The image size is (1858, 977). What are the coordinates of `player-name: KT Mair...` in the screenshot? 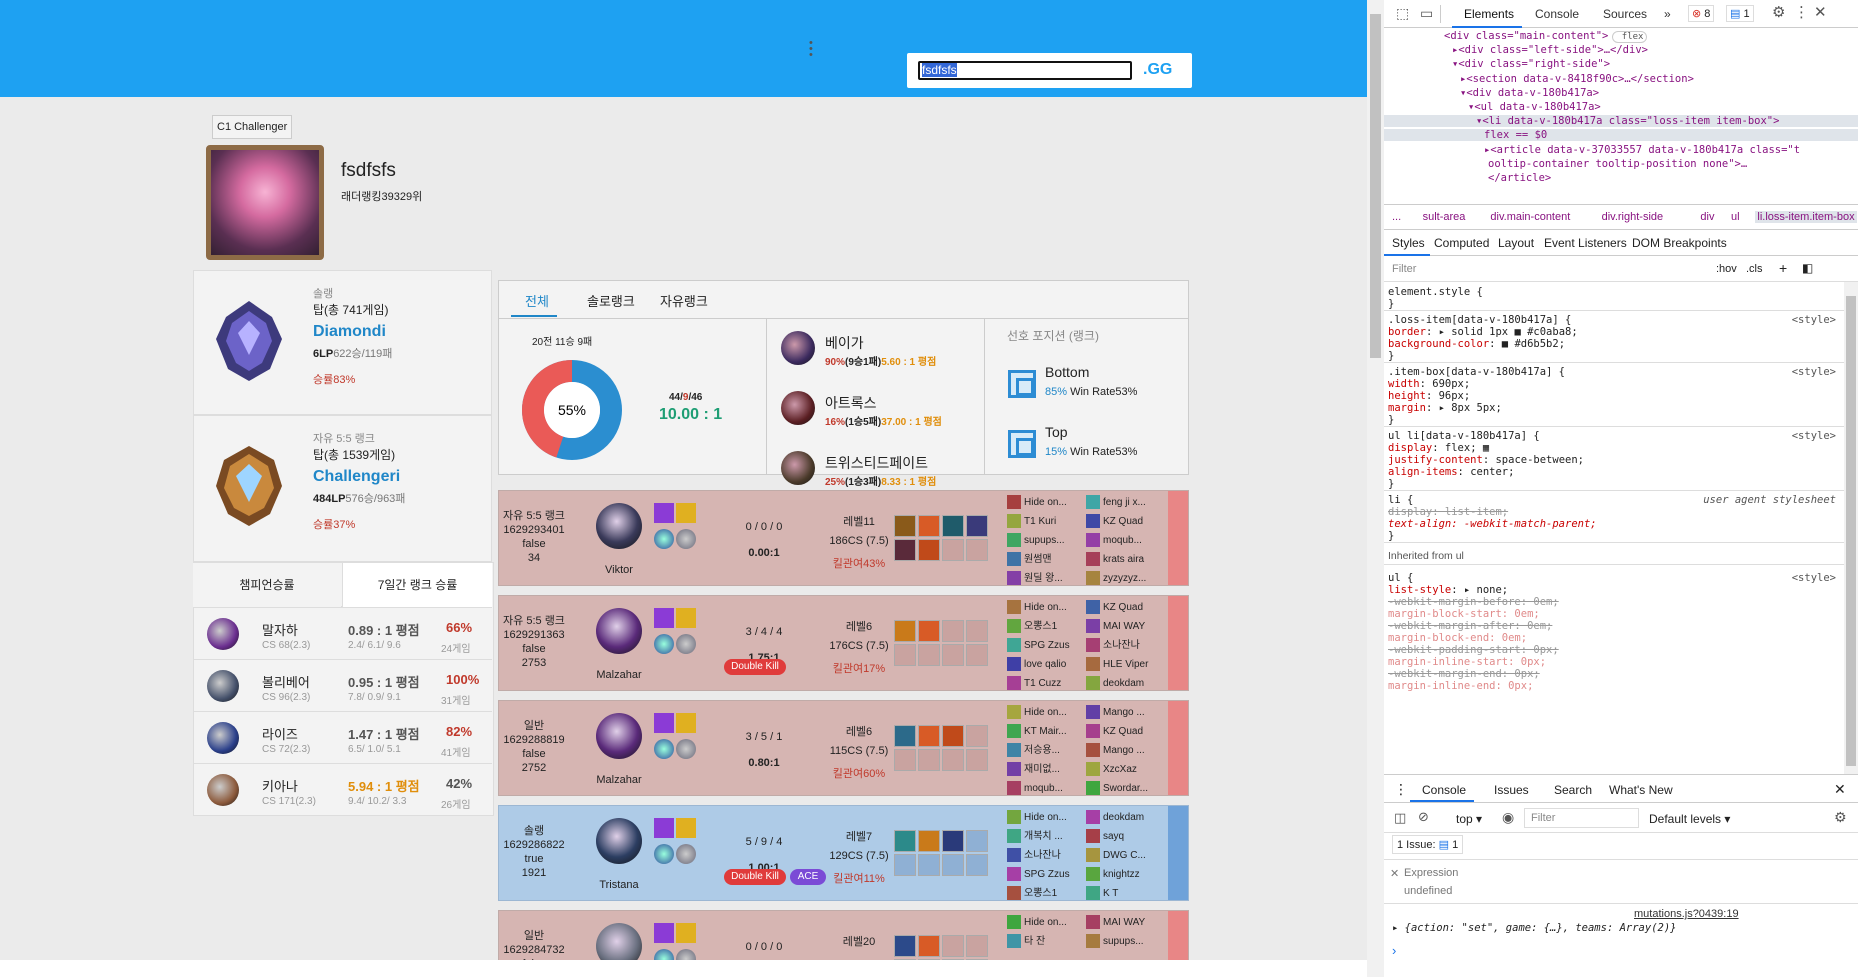 It's located at (1049, 731).